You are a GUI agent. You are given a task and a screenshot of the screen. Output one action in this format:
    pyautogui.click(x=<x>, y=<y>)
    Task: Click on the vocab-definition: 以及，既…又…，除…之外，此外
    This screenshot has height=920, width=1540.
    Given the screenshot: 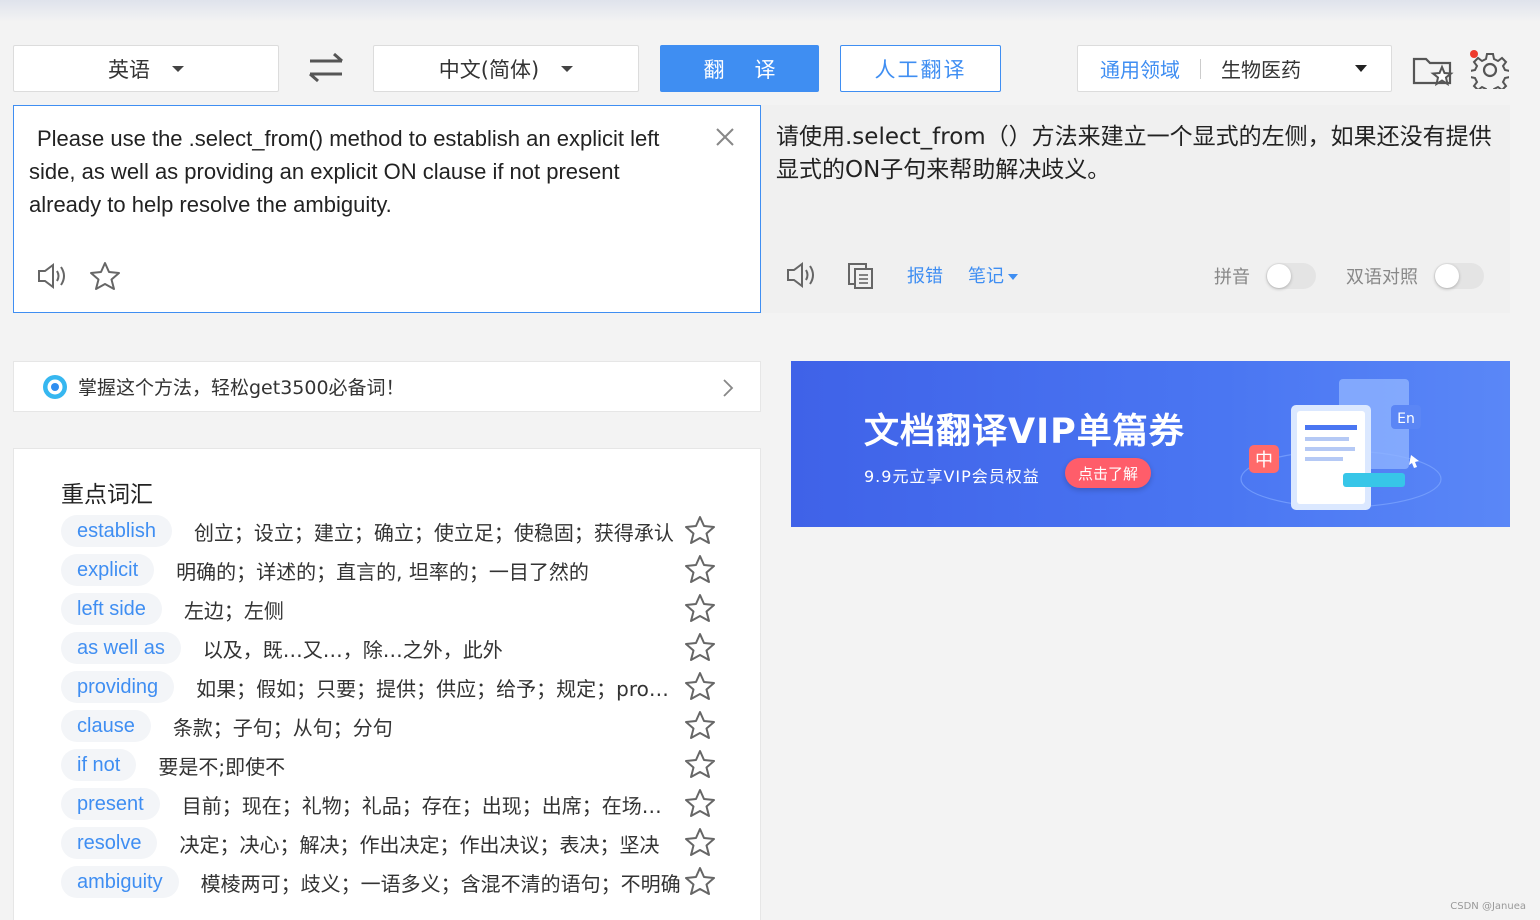 What is the action you would take?
    pyautogui.click(x=352, y=649)
    